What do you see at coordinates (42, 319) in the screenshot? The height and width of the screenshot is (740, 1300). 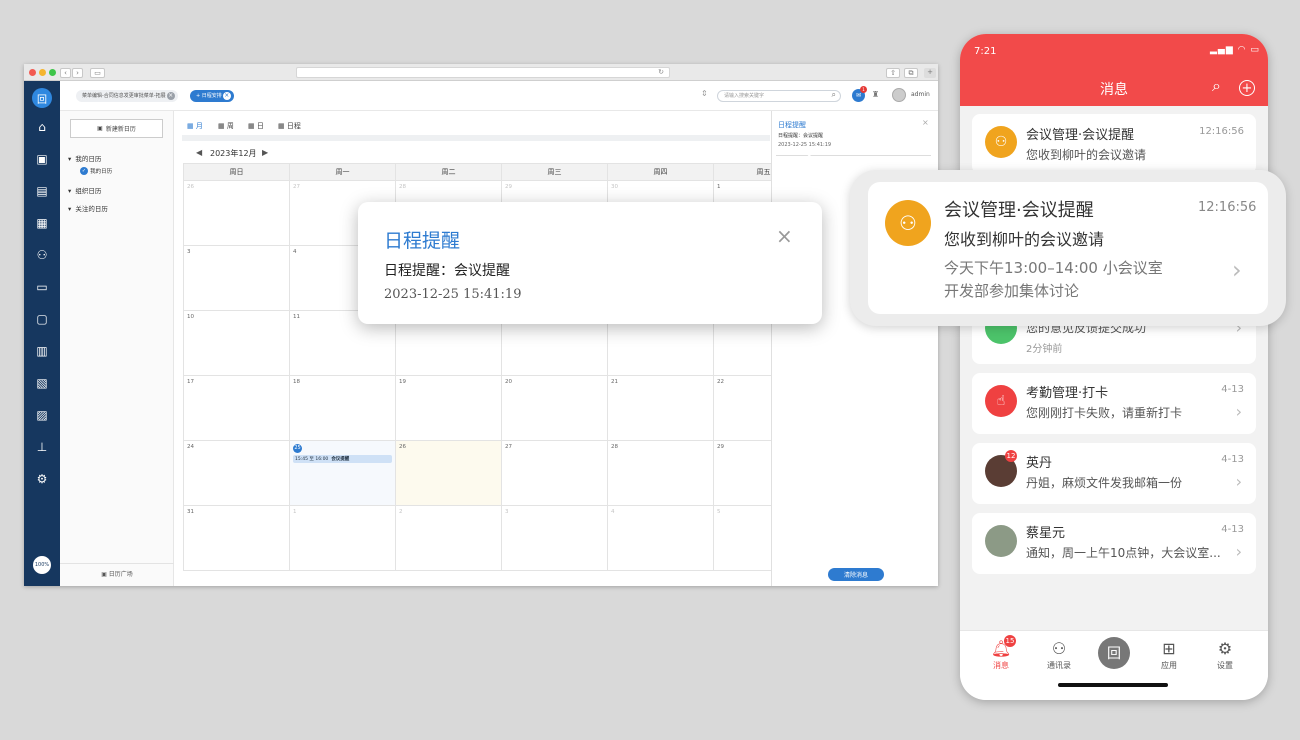 I see `presentation-icon: ▢` at bounding box center [42, 319].